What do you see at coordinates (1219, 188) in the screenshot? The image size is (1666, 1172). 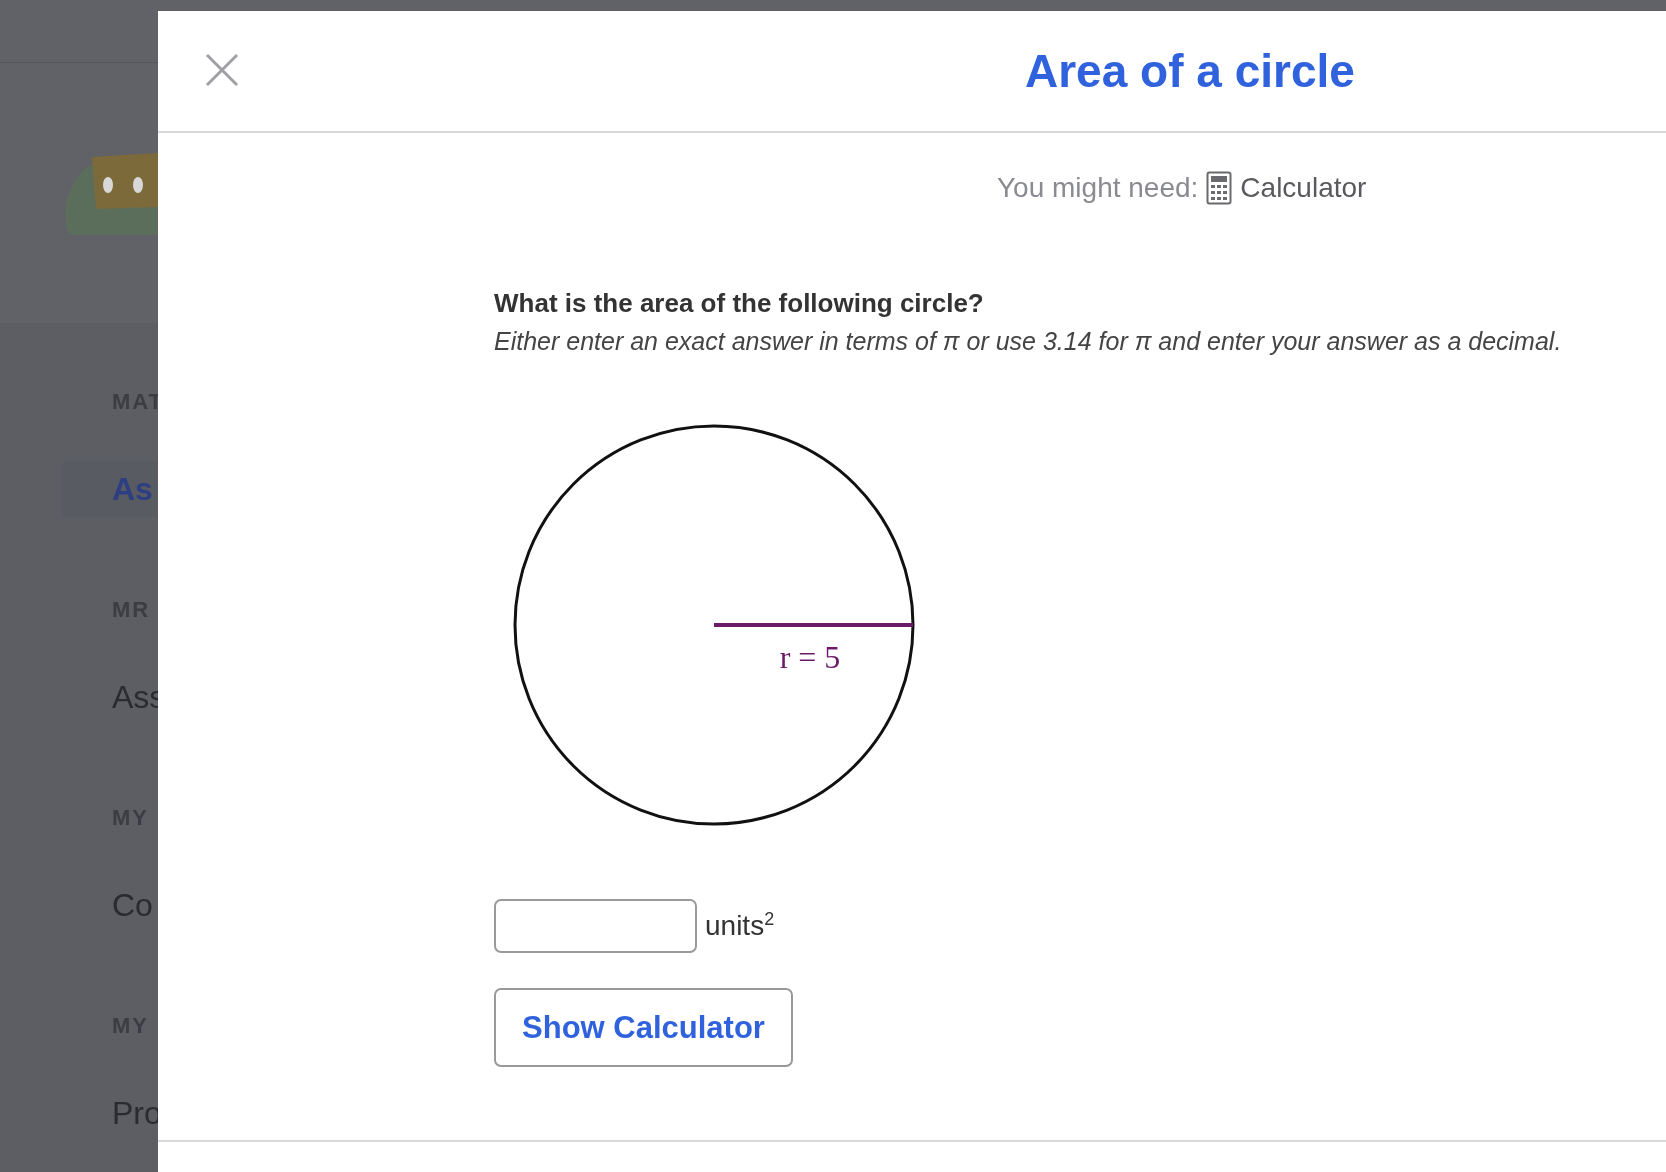 I see `calculator-icon` at bounding box center [1219, 188].